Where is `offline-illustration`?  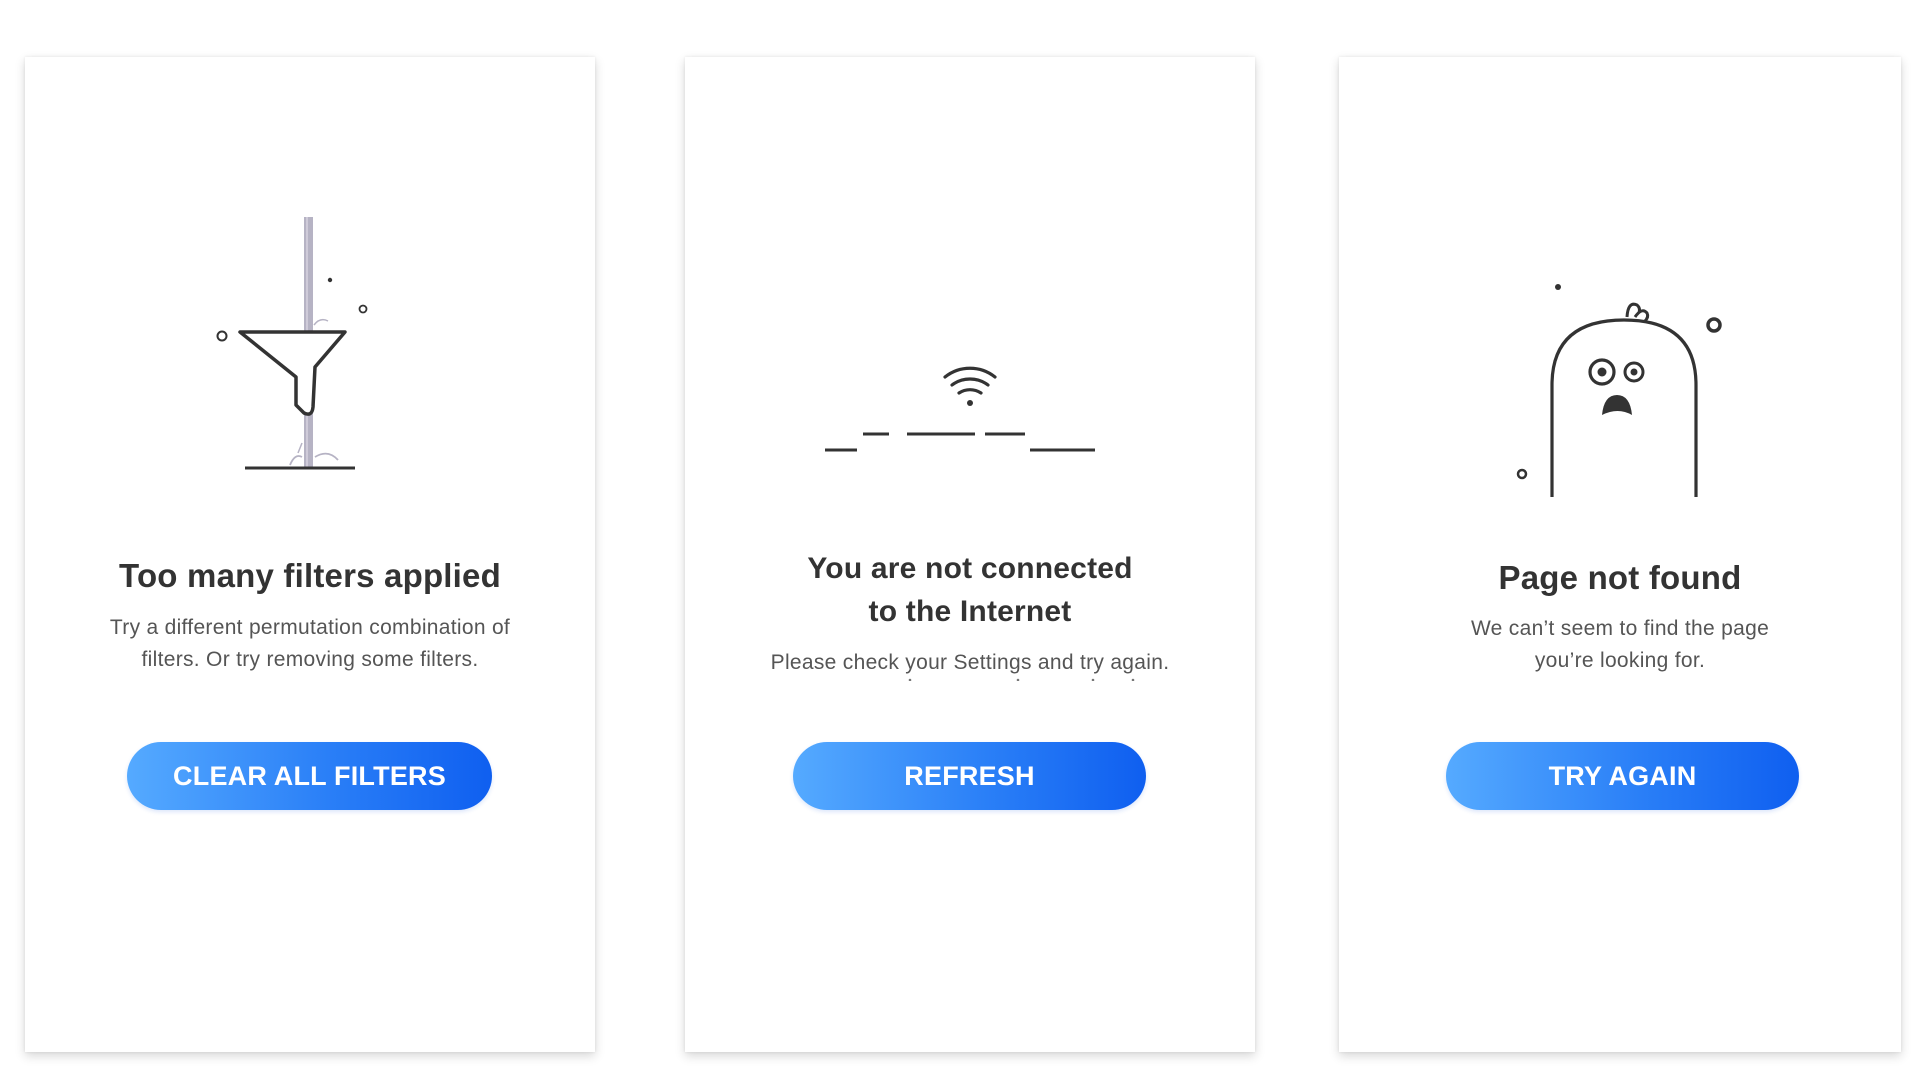 offline-illustration is located at coordinates (970, 412).